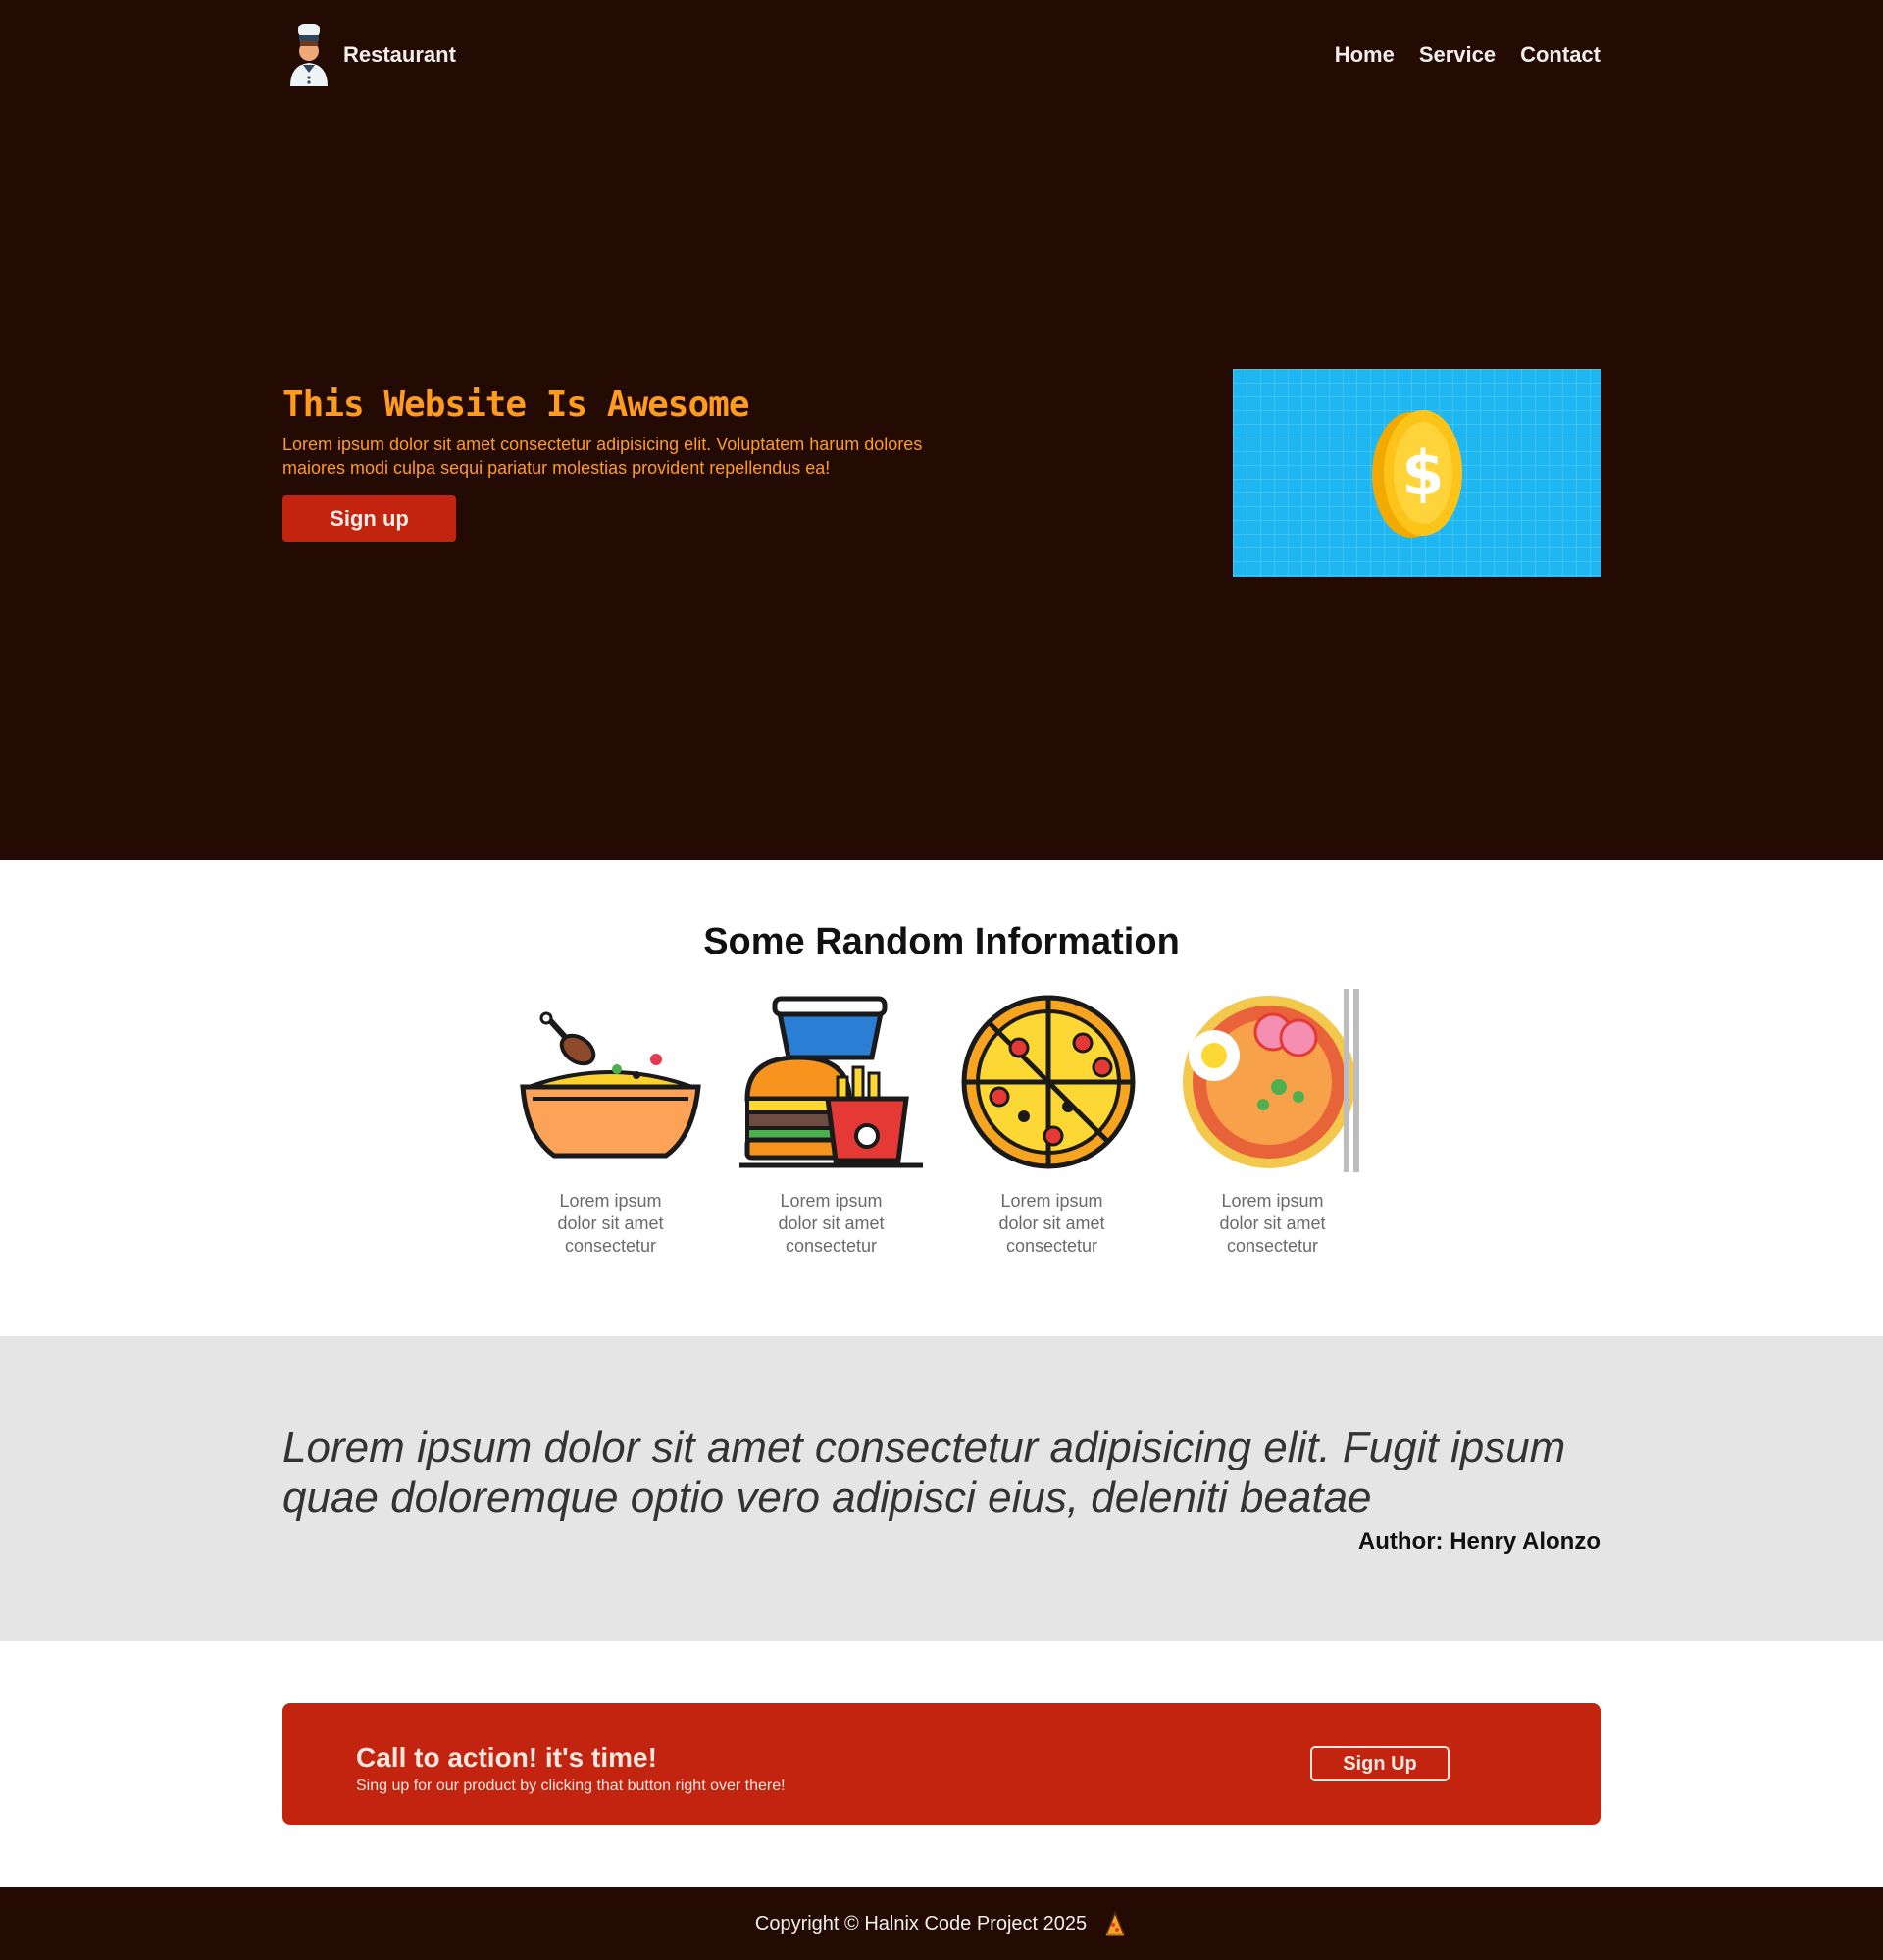 The height and width of the screenshot is (1960, 1883). What do you see at coordinates (1479, 1541) in the screenshot?
I see `quote-author: Author: Henry Alonzo` at bounding box center [1479, 1541].